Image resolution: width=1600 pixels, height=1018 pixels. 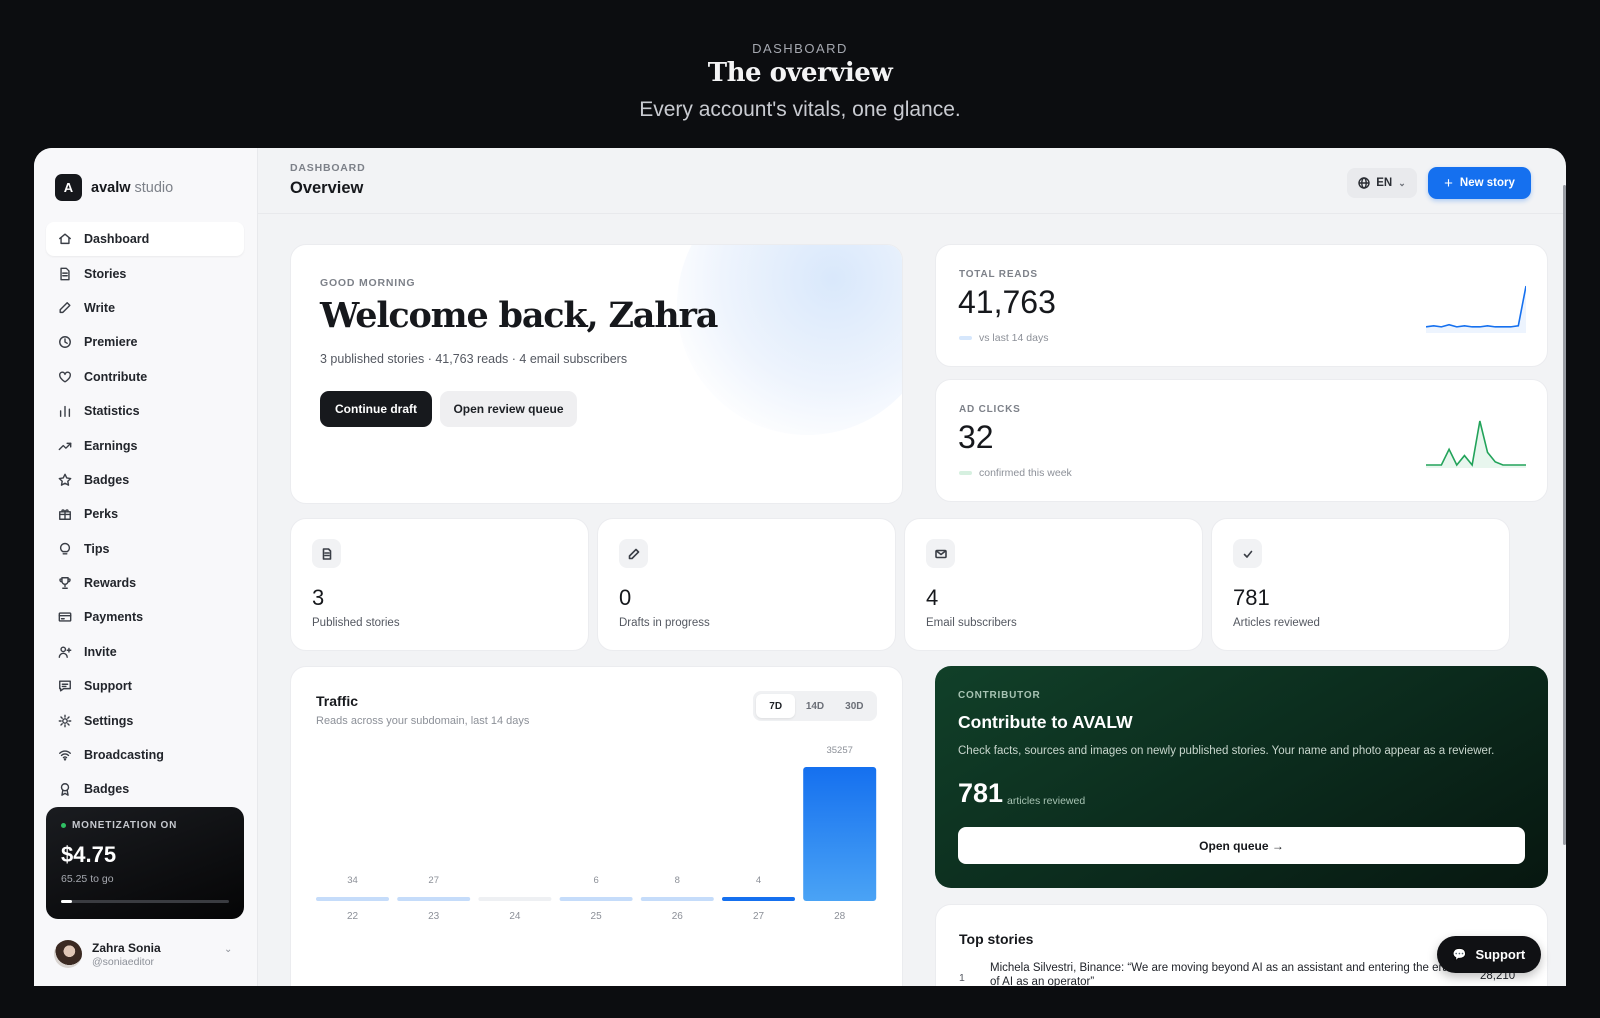 I want to click on decorative-glow, so click(x=789, y=340).